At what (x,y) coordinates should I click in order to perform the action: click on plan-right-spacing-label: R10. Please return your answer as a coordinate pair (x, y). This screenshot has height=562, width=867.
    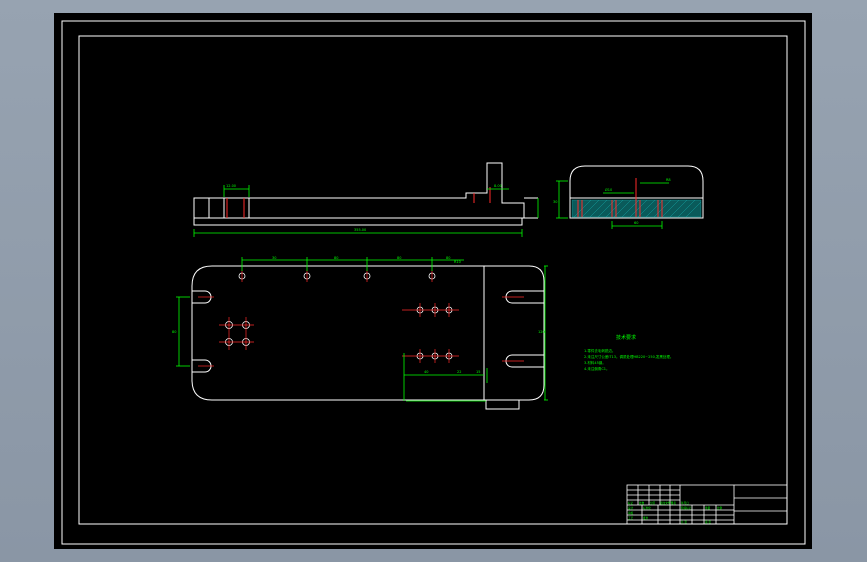
    Looking at the image, I should click on (457, 262).